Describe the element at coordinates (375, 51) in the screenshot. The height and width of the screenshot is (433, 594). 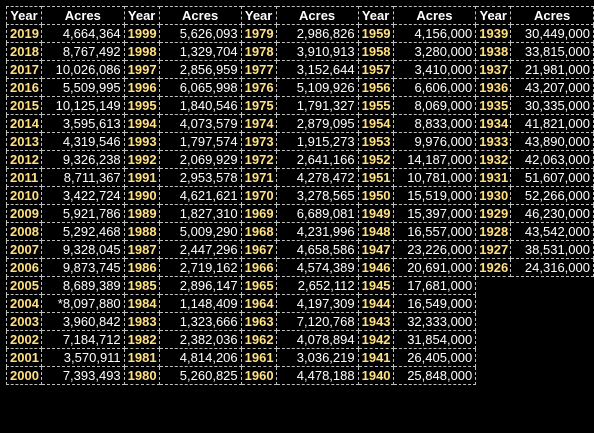
I see `year-cell: 1958` at that location.